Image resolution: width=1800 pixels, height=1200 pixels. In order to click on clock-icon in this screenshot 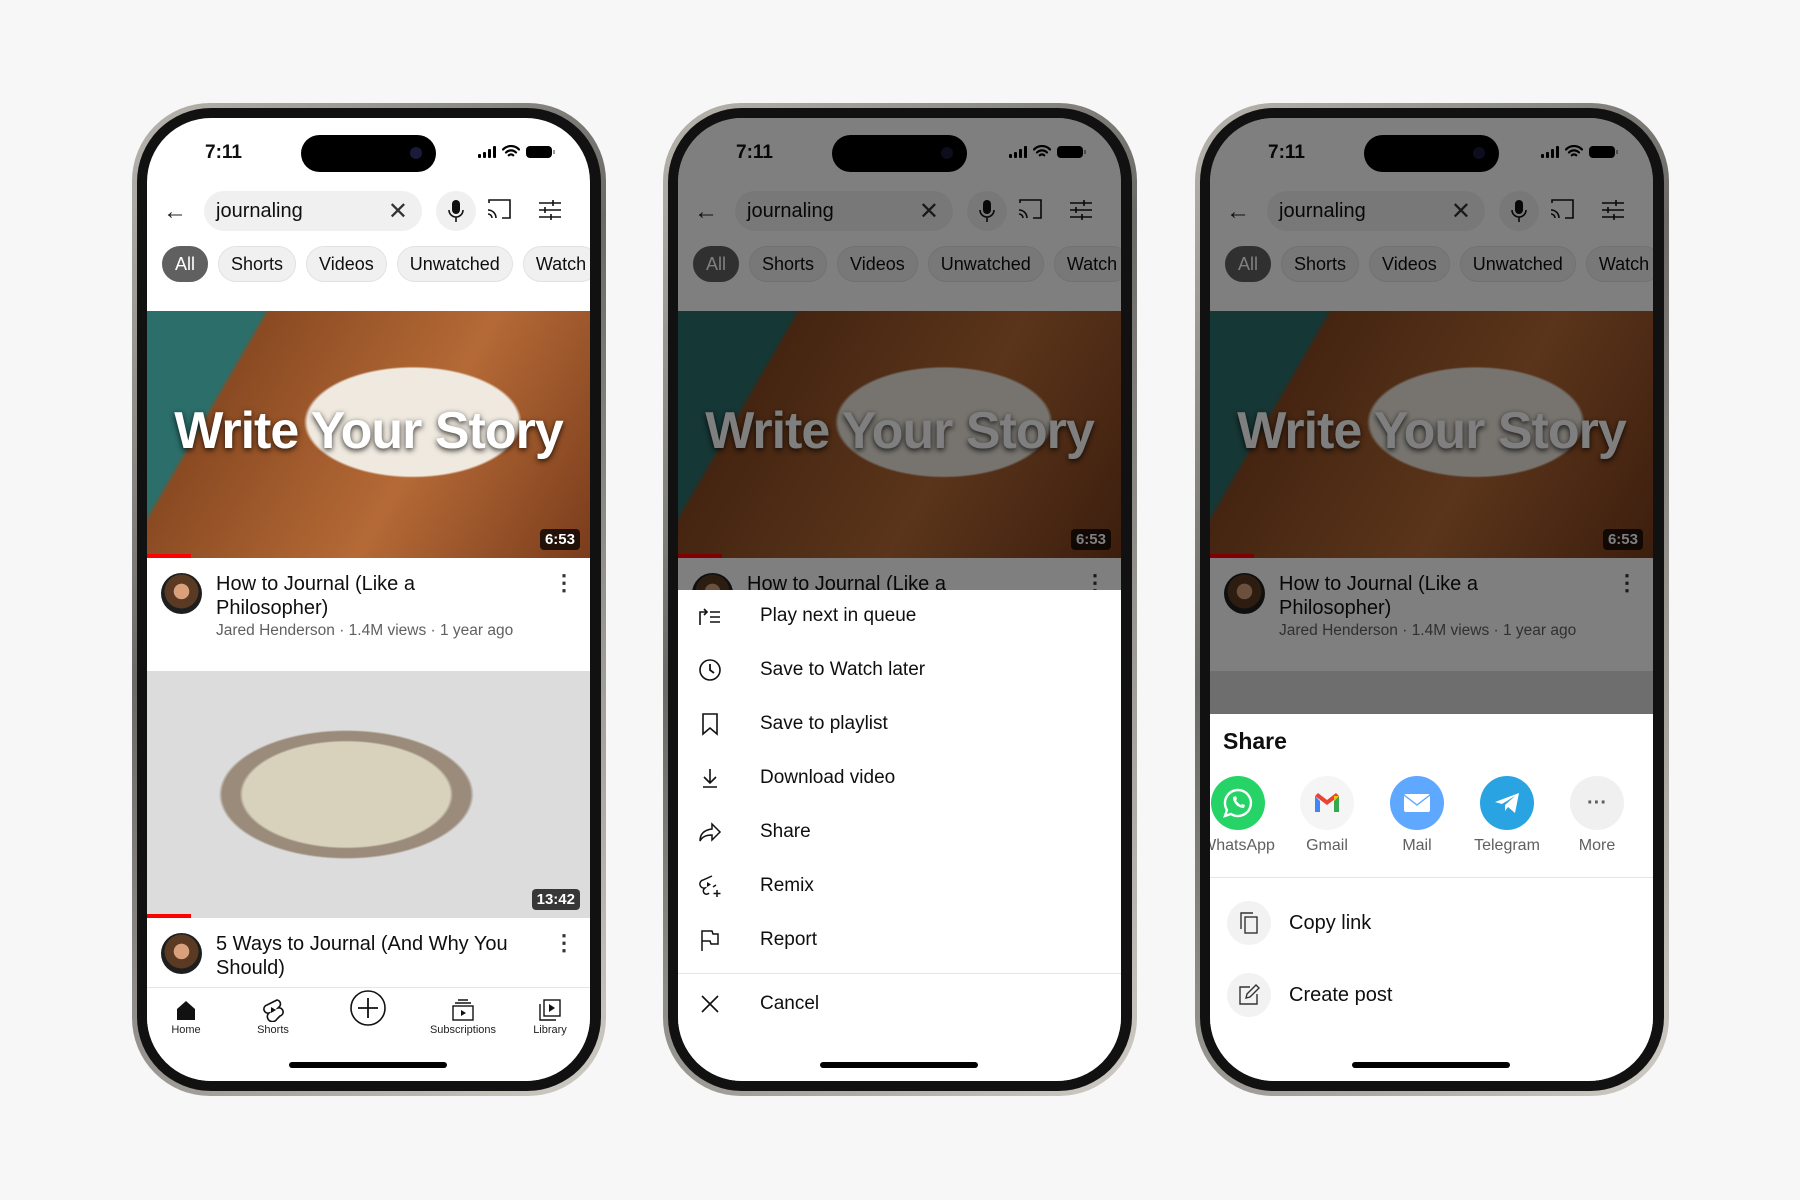, I will do `click(719, 670)`.